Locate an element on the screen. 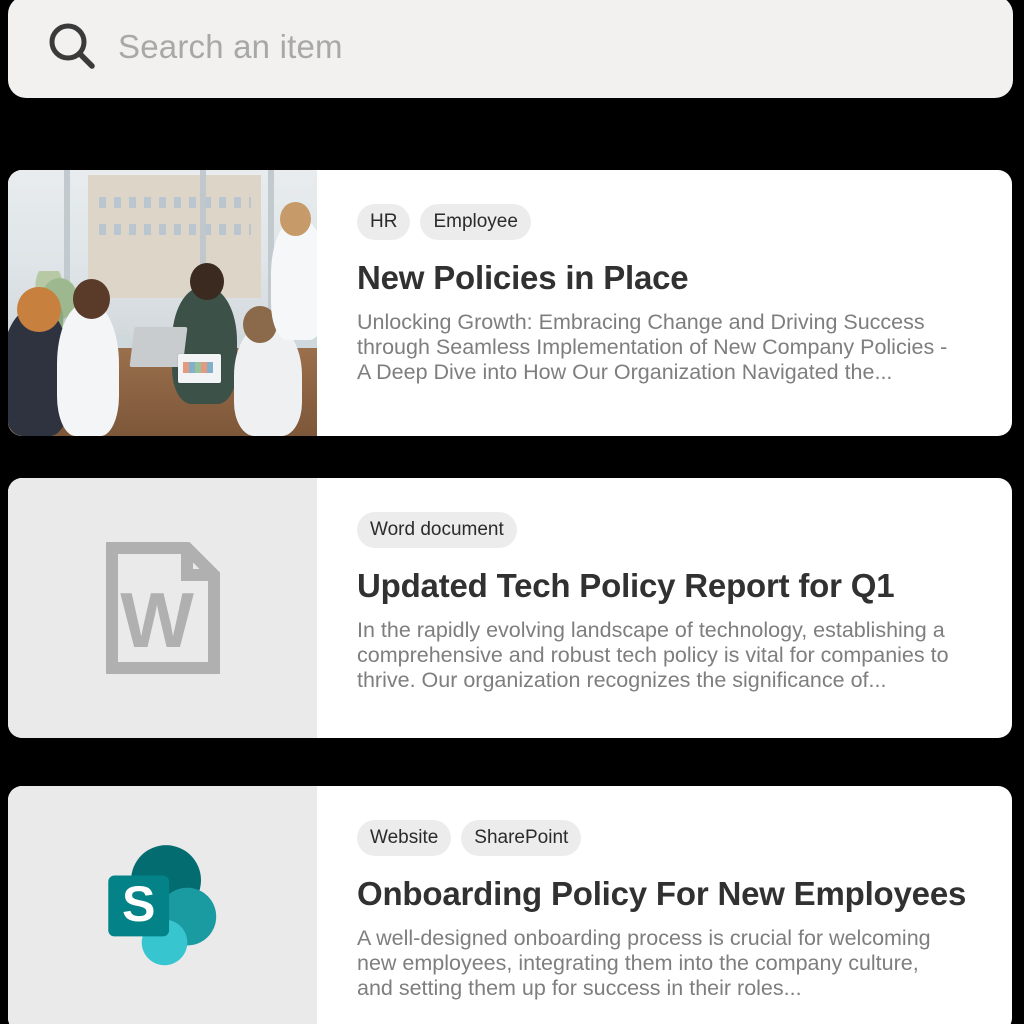 The width and height of the screenshot is (1024, 1024). result-thumbnail-icon: S is located at coordinates (162, 905).